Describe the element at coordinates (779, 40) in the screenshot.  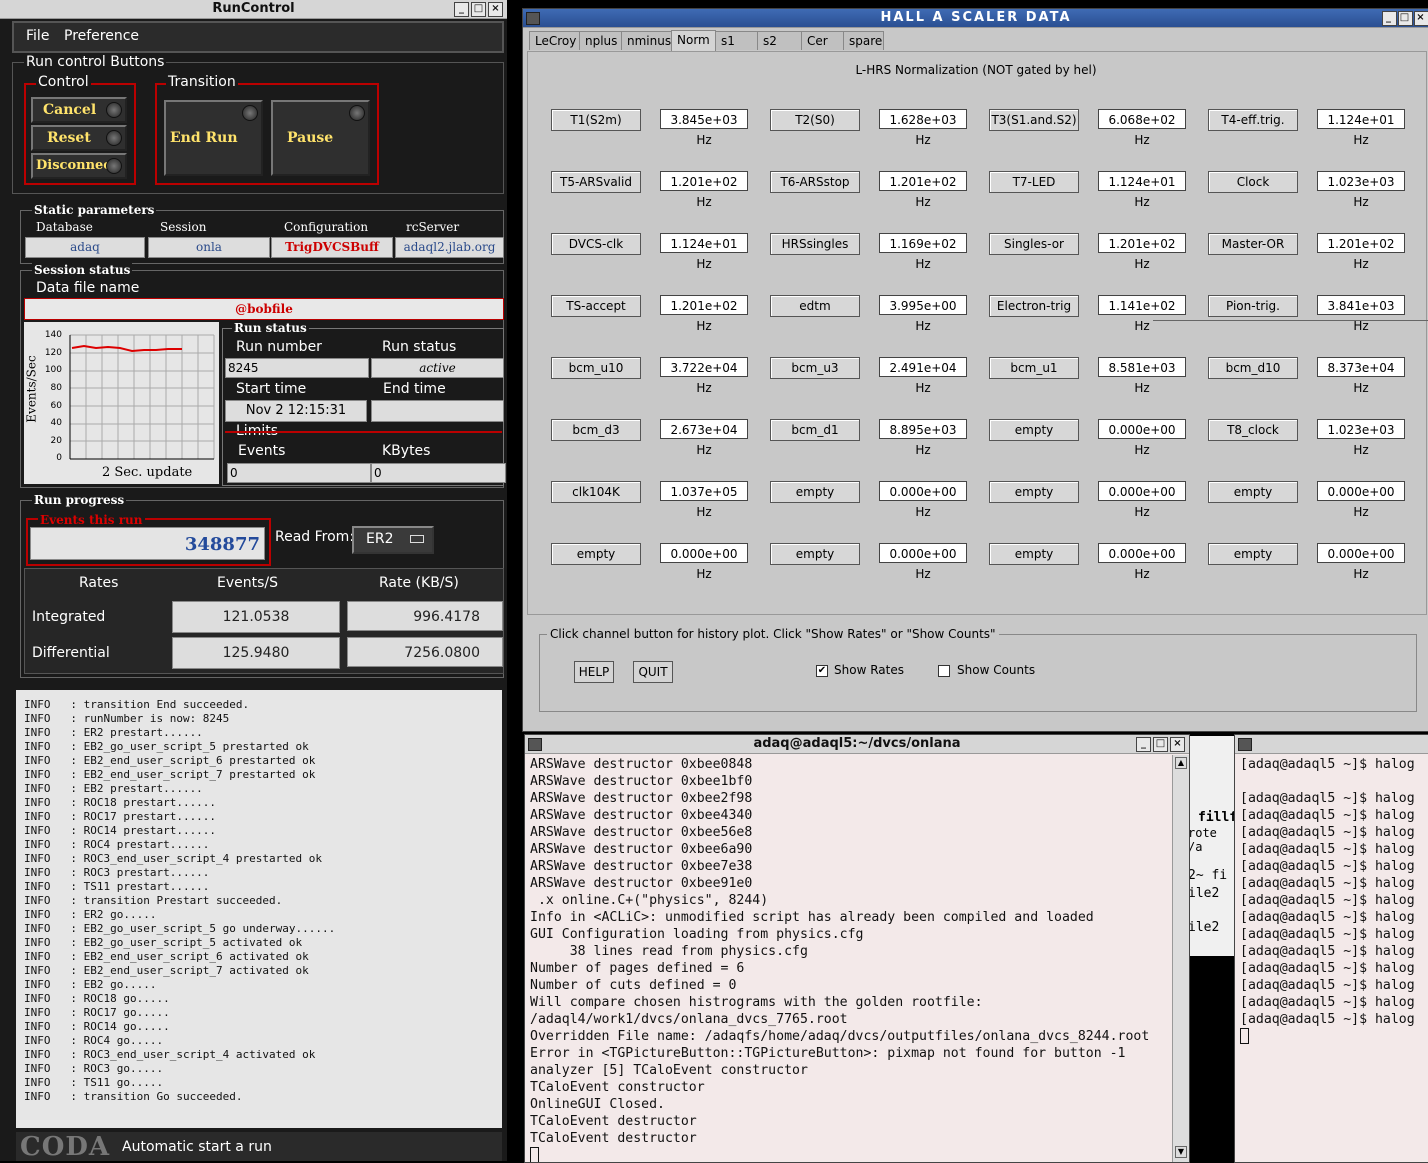
I see `tab-s2: s2` at that location.